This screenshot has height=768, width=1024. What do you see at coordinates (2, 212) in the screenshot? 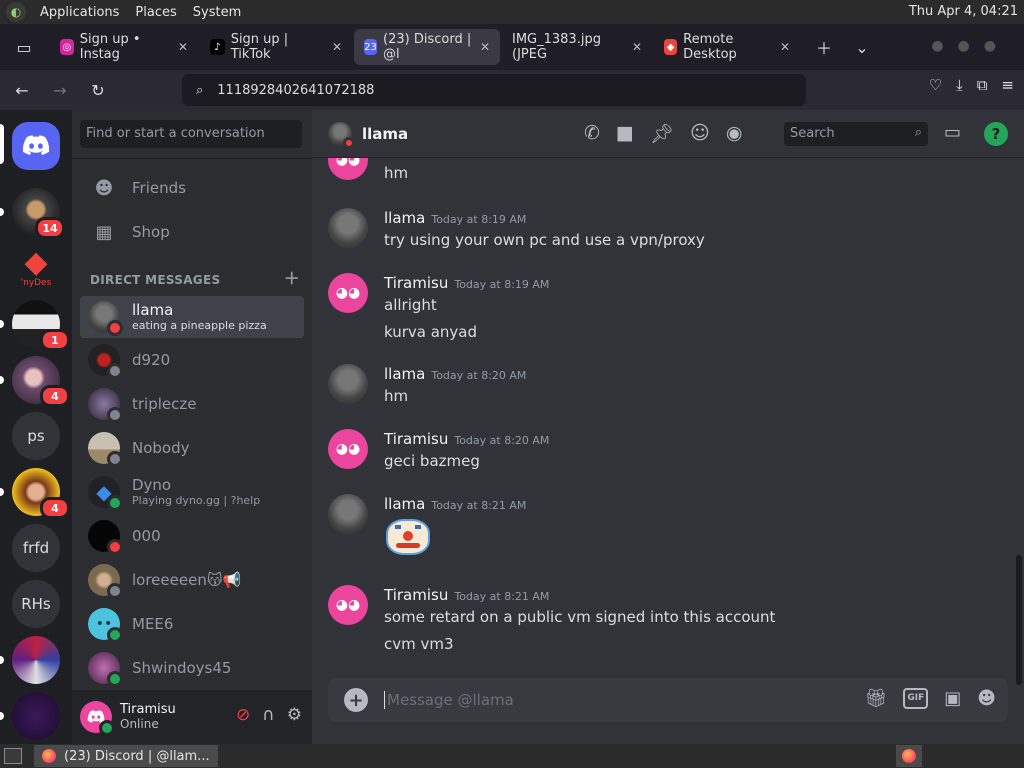
I see `unread-indicator` at bounding box center [2, 212].